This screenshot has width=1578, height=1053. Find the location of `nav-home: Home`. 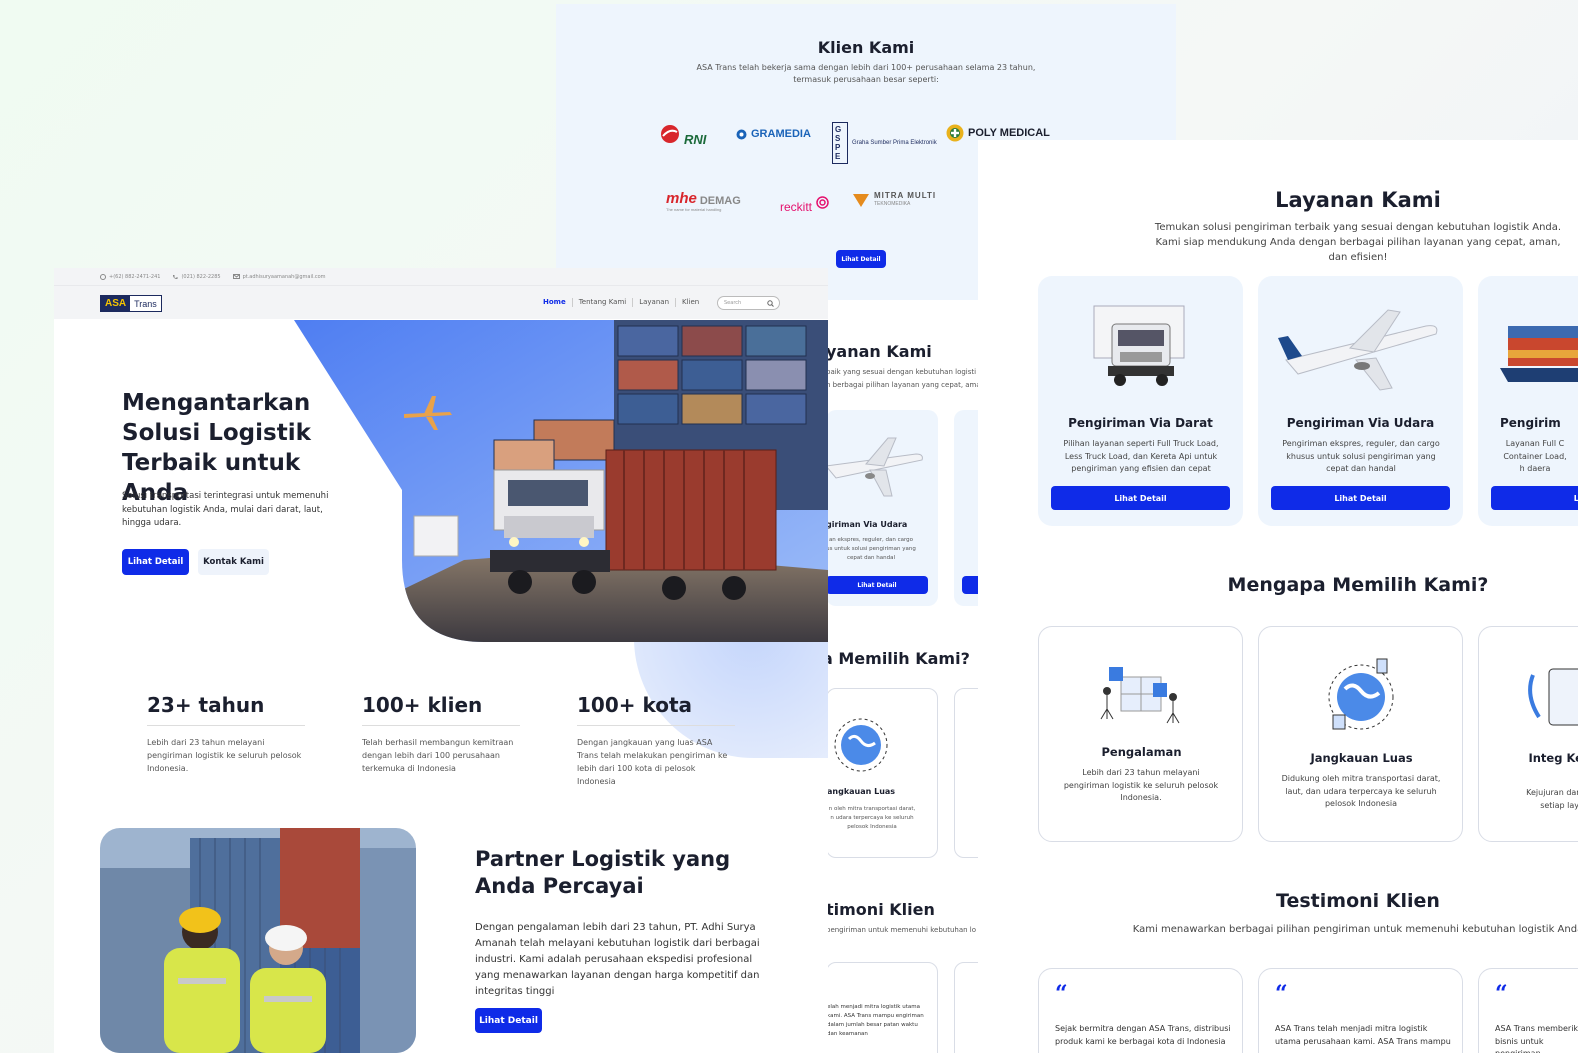

nav-home: Home is located at coordinates (558, 302).